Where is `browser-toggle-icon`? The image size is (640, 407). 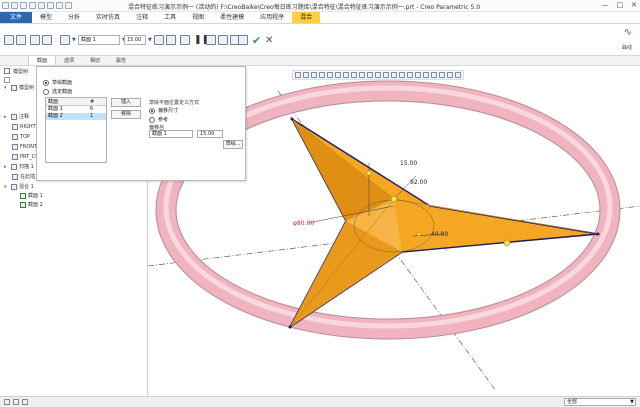 browser-toggle-icon is located at coordinates (16, 402).